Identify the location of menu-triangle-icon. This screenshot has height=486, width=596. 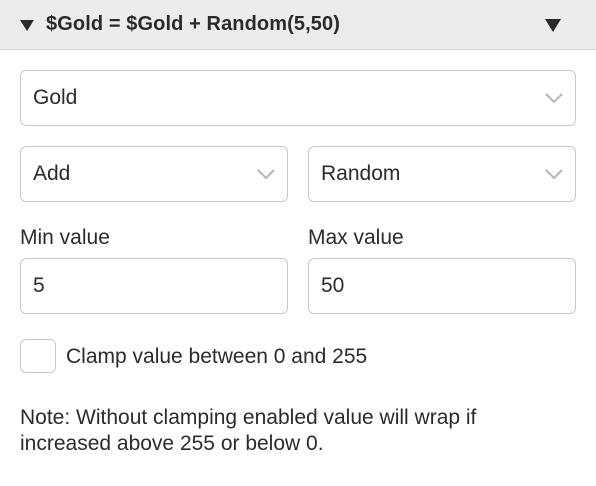
(553, 25).